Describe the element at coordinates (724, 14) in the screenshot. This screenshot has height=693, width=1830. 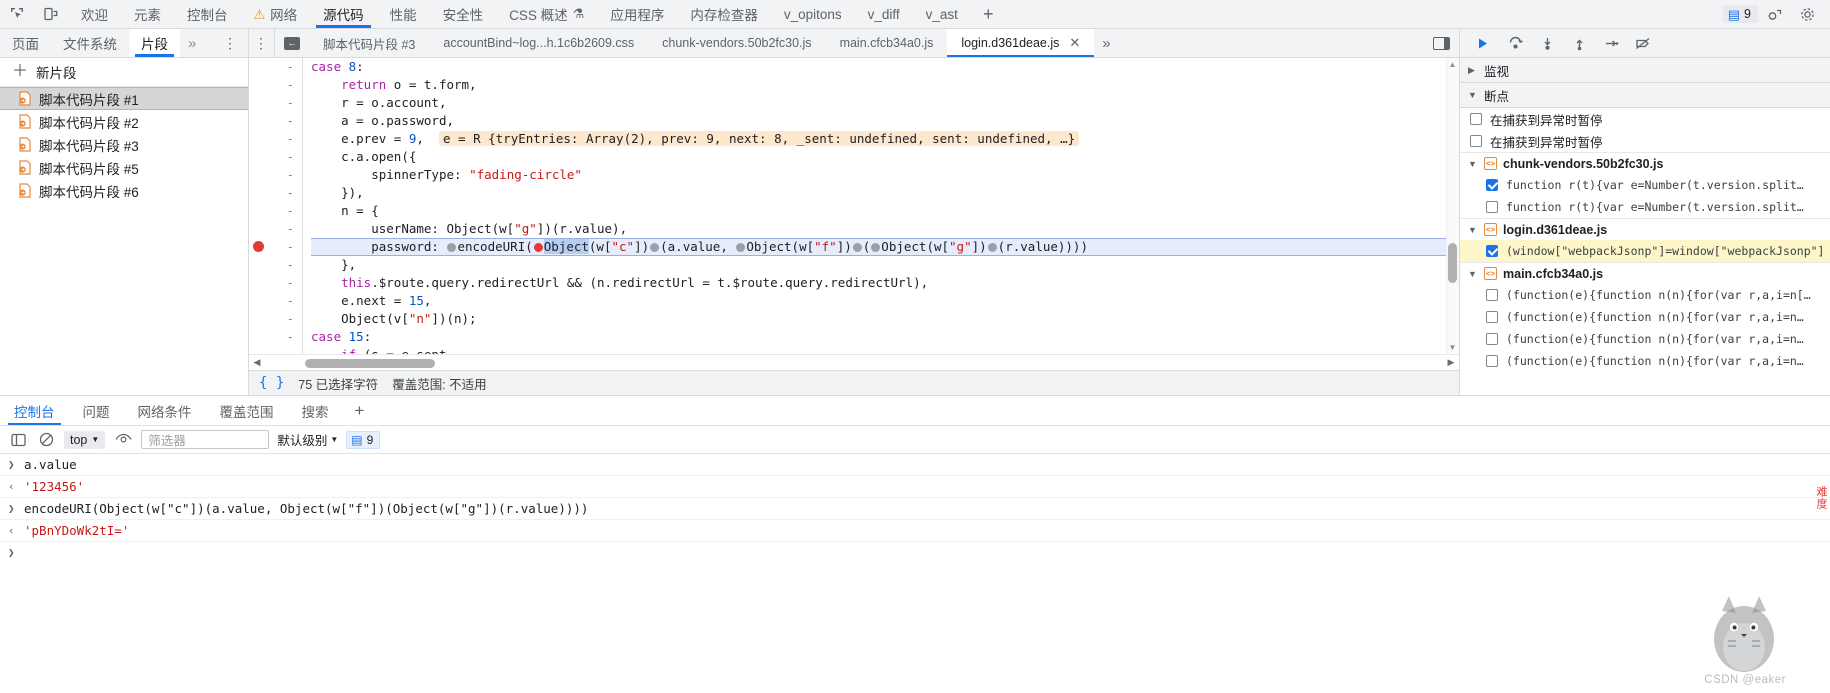
I see `tab-memory-inspector: 内存检查器` at that location.